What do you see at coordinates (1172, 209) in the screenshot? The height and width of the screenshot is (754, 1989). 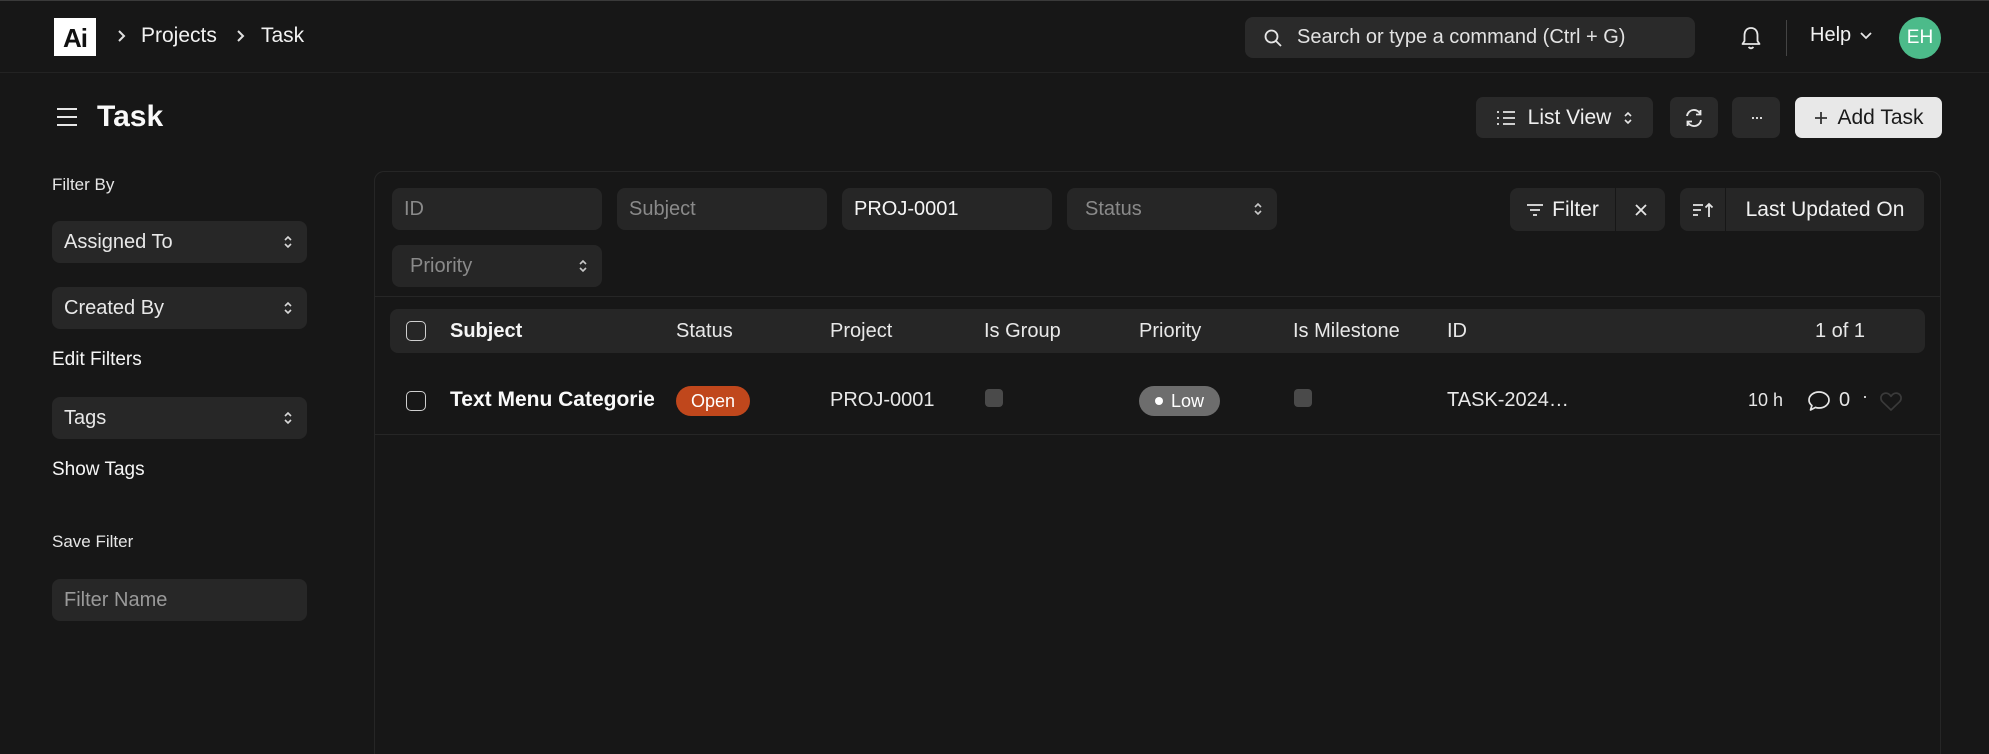 I see `status-filter-select: Status` at bounding box center [1172, 209].